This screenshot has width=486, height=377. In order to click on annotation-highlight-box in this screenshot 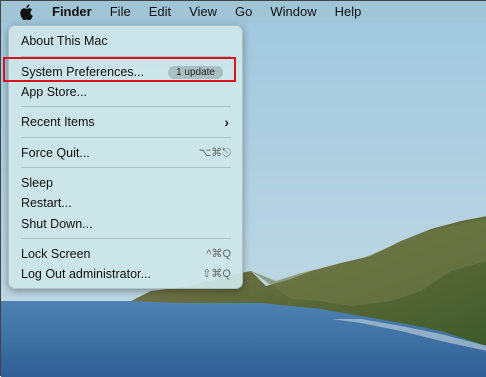, I will do `click(119, 69)`.